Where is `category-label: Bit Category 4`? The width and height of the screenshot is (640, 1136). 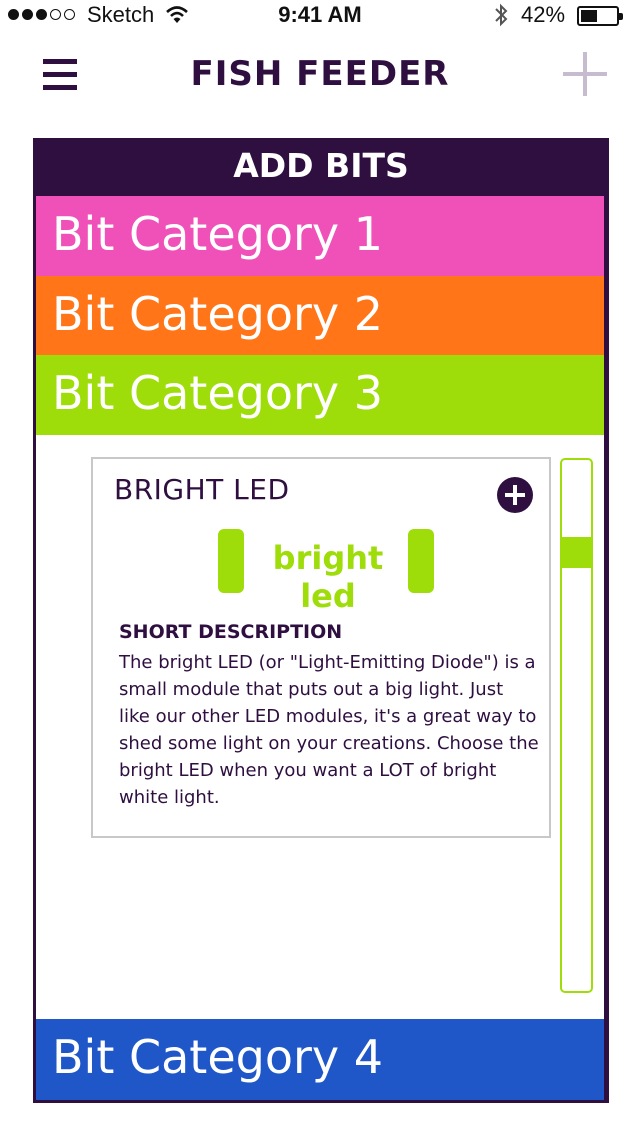
category-label: Bit Category 4 is located at coordinates (218, 1057).